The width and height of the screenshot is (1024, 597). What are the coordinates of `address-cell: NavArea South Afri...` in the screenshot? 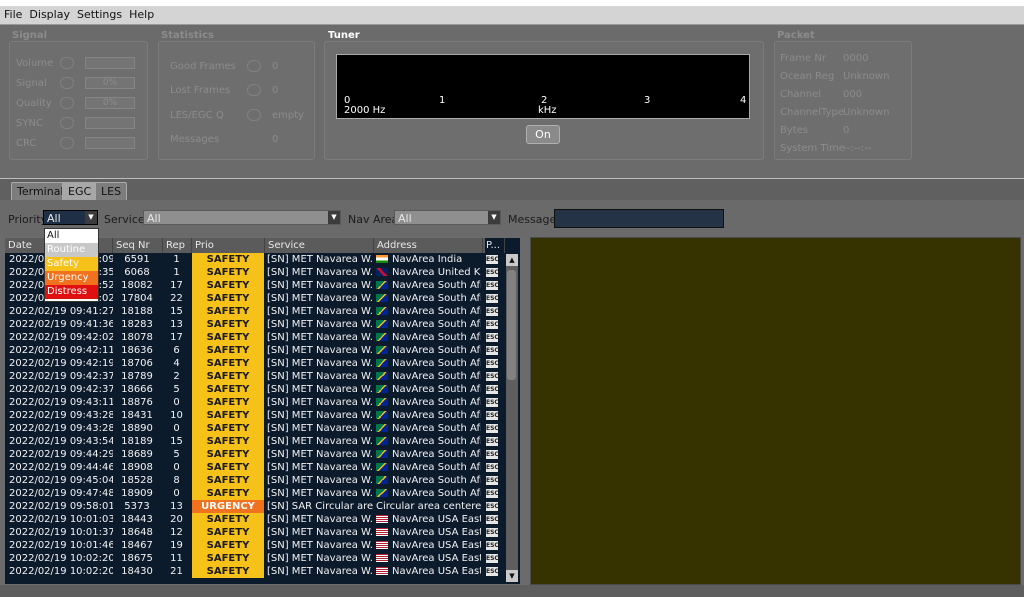 It's located at (428, 363).